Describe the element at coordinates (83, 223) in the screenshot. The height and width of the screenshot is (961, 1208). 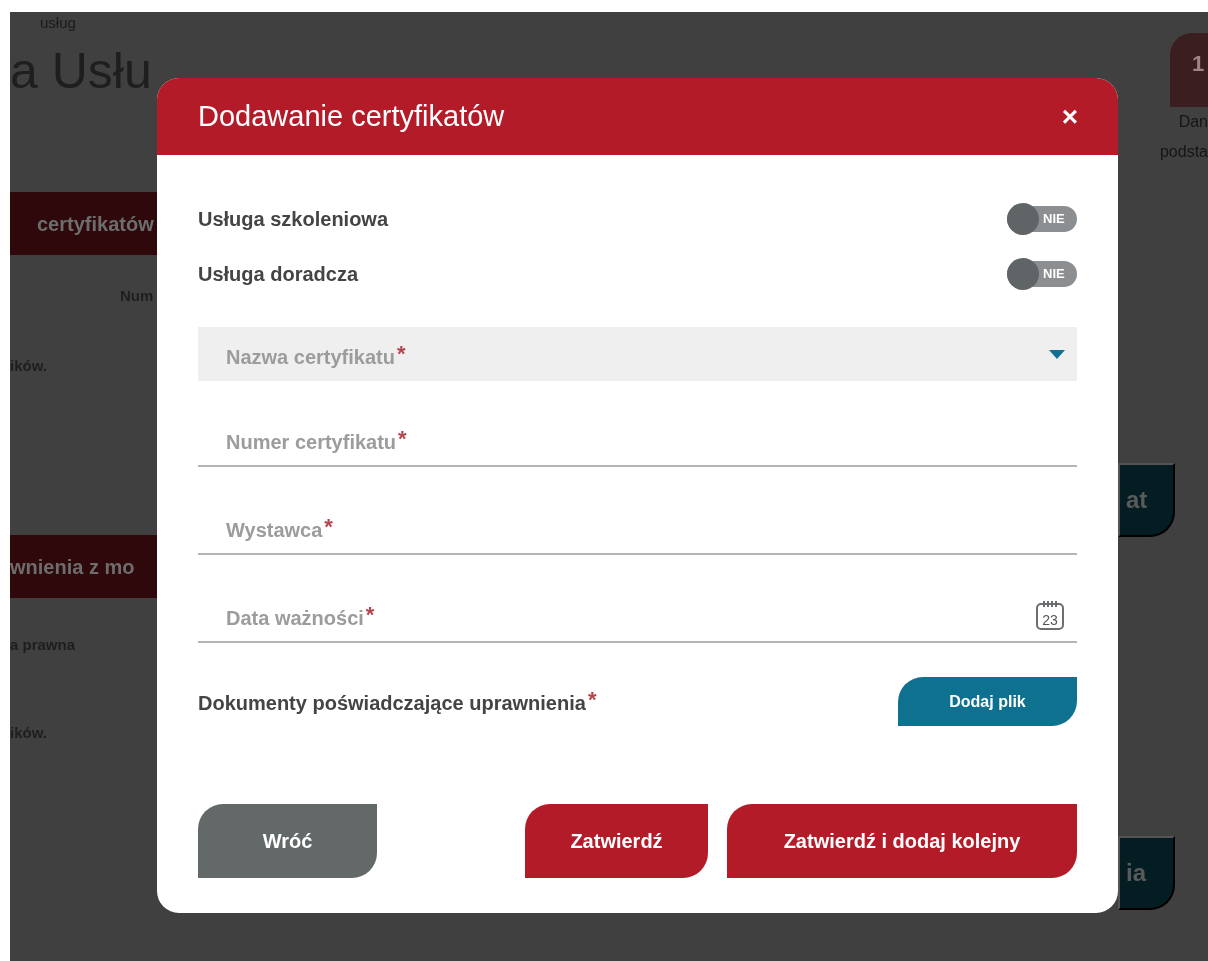
I see `section-header: certyfikatów` at that location.